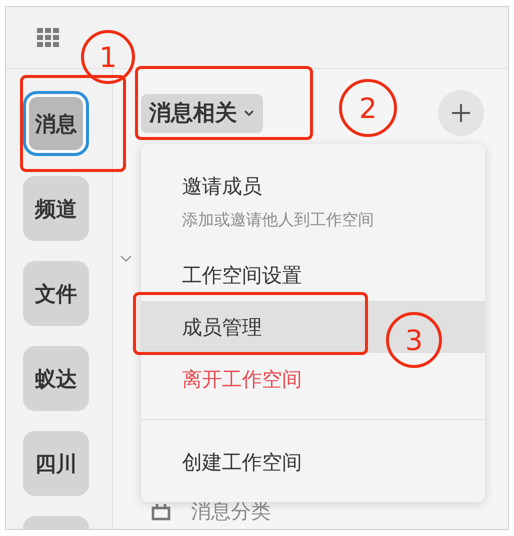 Image resolution: width=514 pixels, height=536 pixels. What do you see at coordinates (313, 462) in the screenshot?
I see `menu-item: 创建工作空间` at bounding box center [313, 462].